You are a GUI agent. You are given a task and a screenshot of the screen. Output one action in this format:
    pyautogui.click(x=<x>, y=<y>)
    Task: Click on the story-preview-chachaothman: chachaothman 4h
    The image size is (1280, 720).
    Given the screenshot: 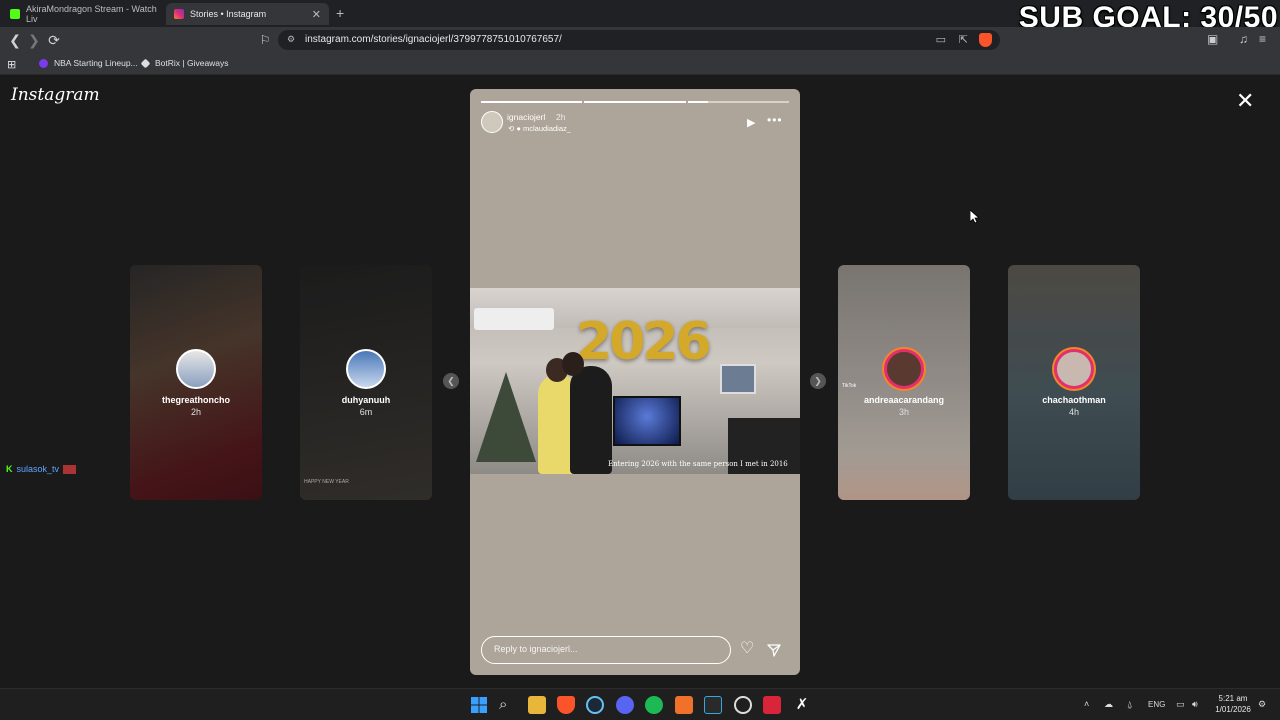 What is the action you would take?
    pyautogui.click(x=1074, y=382)
    